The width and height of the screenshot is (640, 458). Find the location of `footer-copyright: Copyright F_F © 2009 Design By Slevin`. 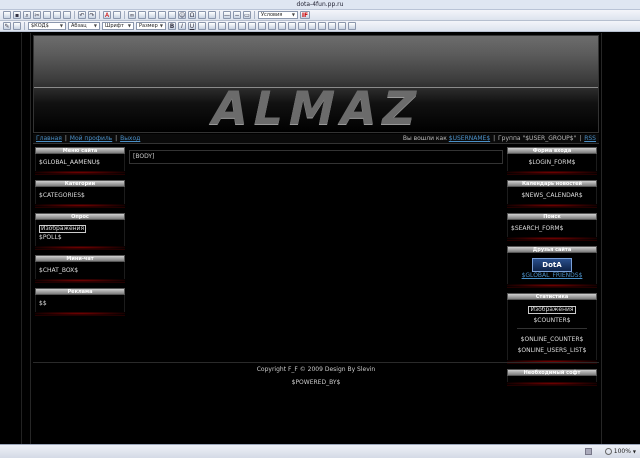

footer-copyright: Copyright F_F © 2009 Design By Slevin is located at coordinates (316, 369).